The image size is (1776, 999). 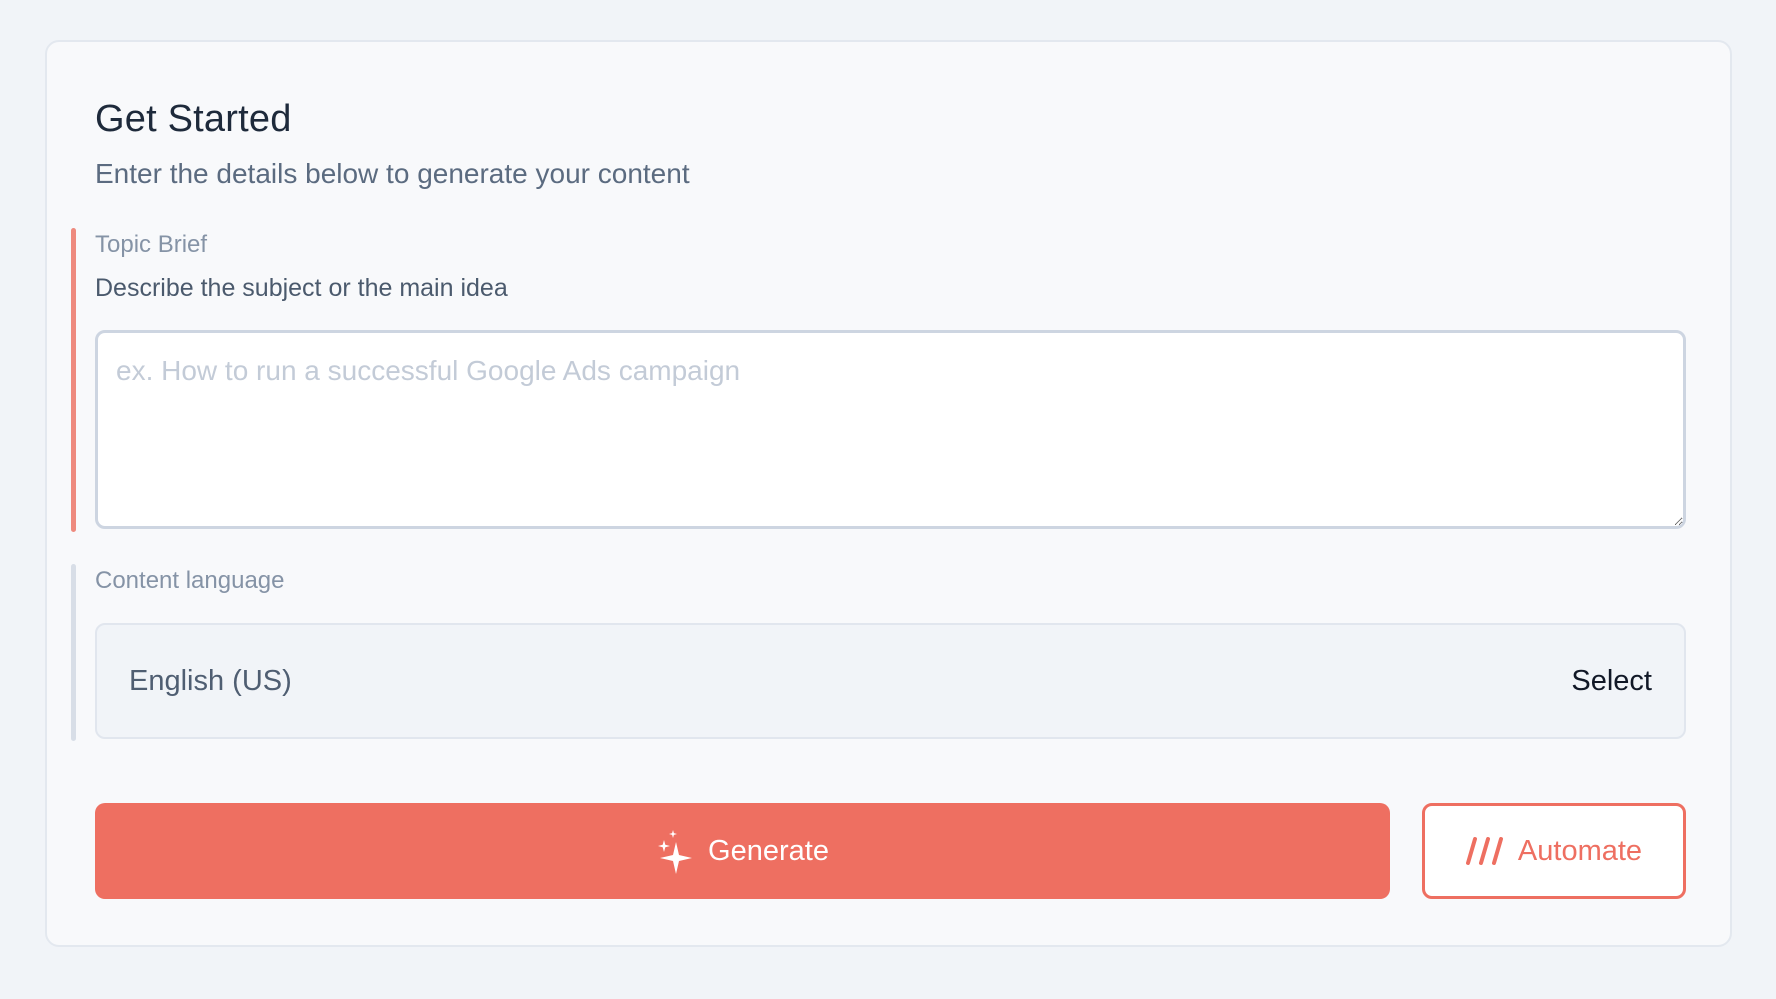 What do you see at coordinates (675, 851) in the screenshot?
I see `sparkles-icon` at bounding box center [675, 851].